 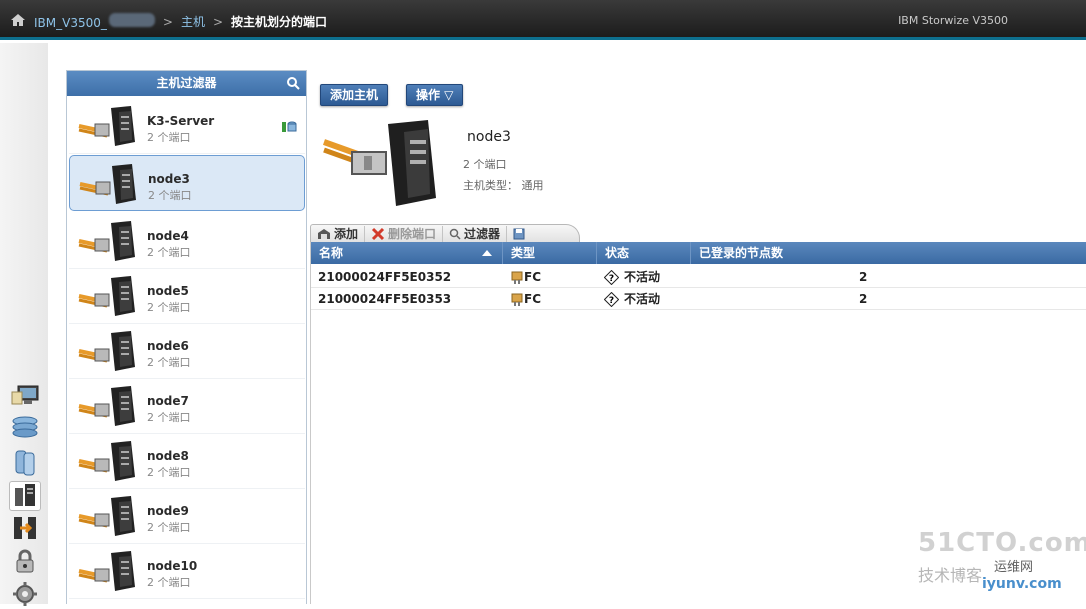 I want to click on host-name: K3-Server, so click(x=181, y=121).